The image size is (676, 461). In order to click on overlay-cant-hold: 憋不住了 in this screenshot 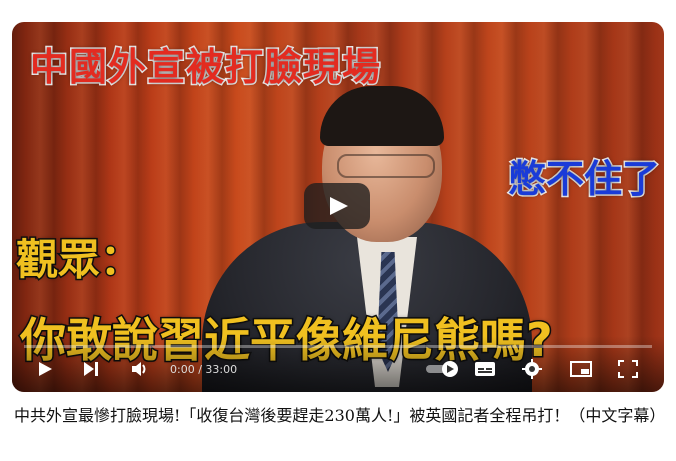, I will do `click(583, 179)`.